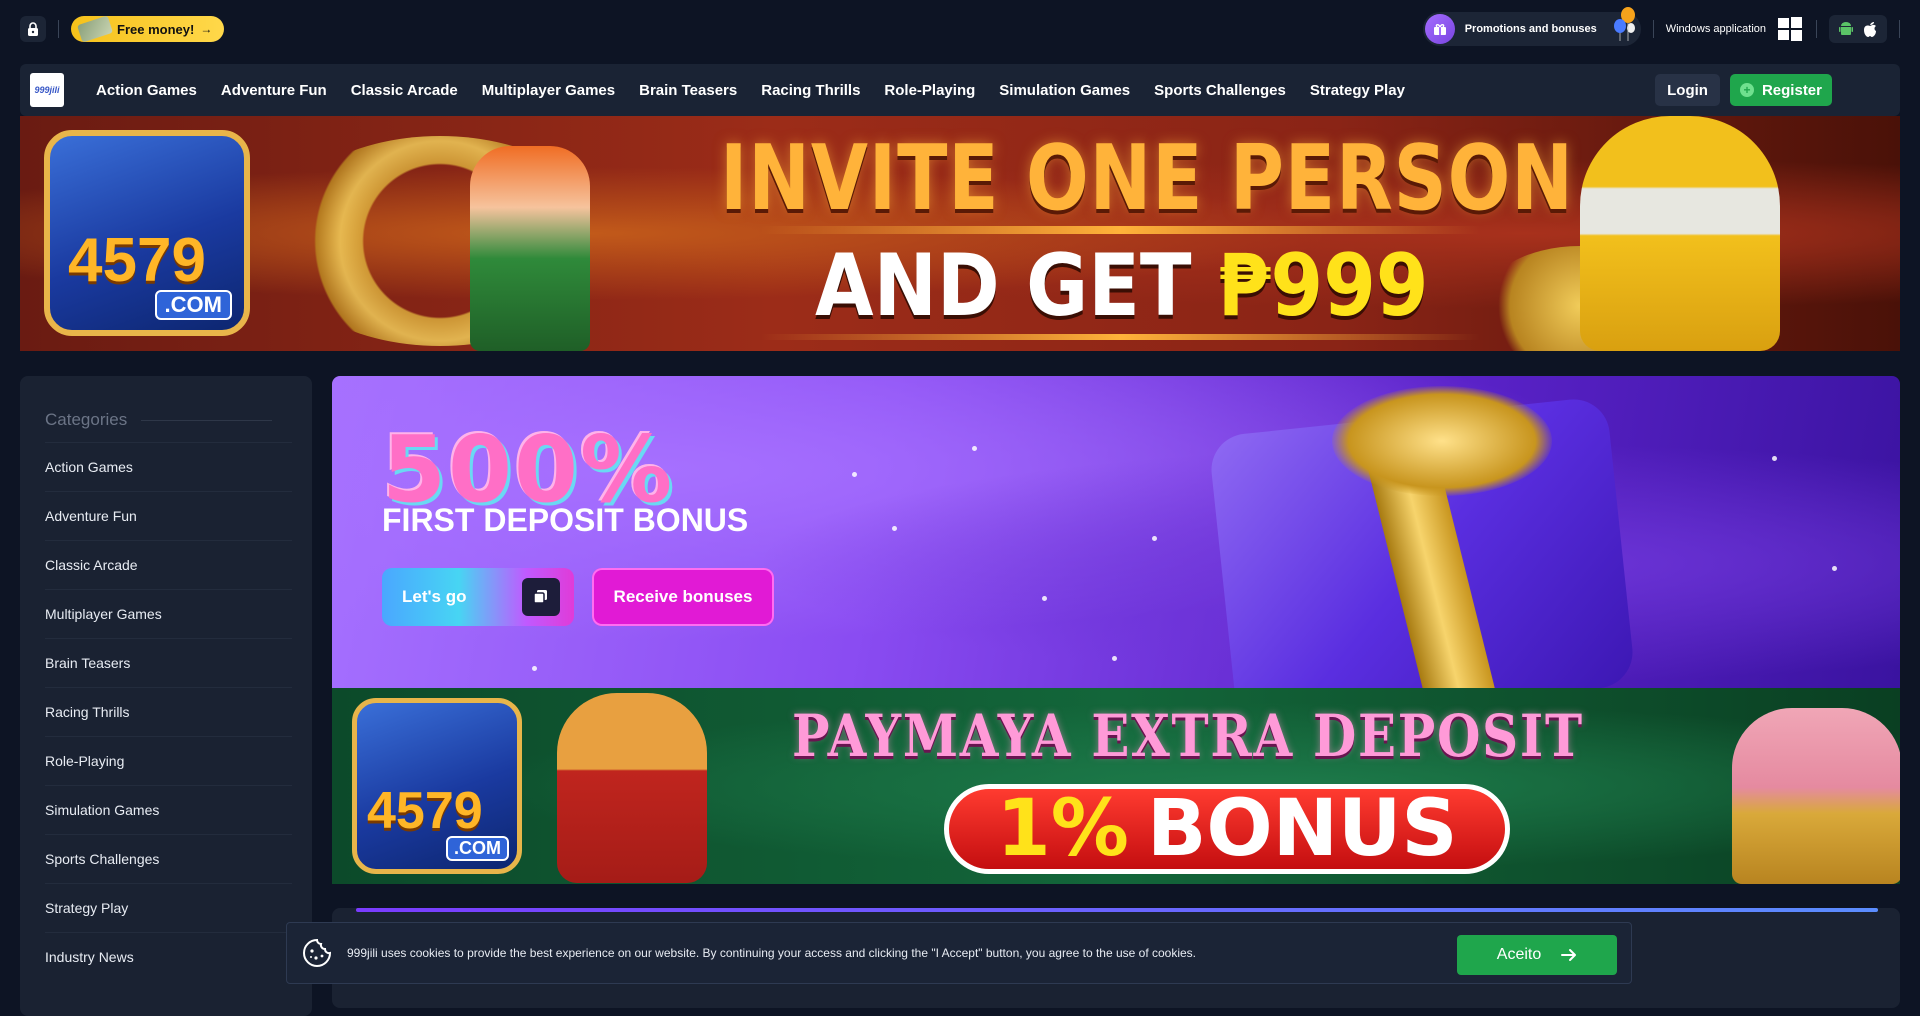 The width and height of the screenshot is (1920, 1016). Describe the element at coordinates (1680, 233) in the screenshot. I see `panda-illustration` at that location.